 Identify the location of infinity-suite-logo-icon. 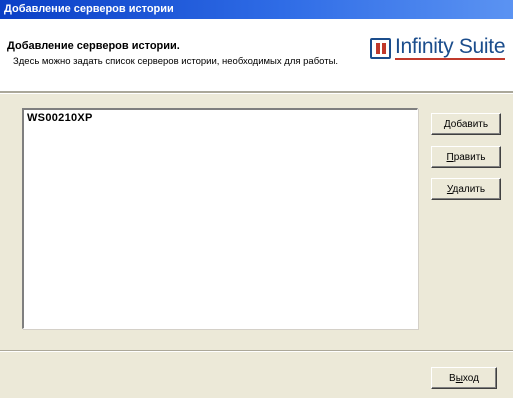
(380, 48).